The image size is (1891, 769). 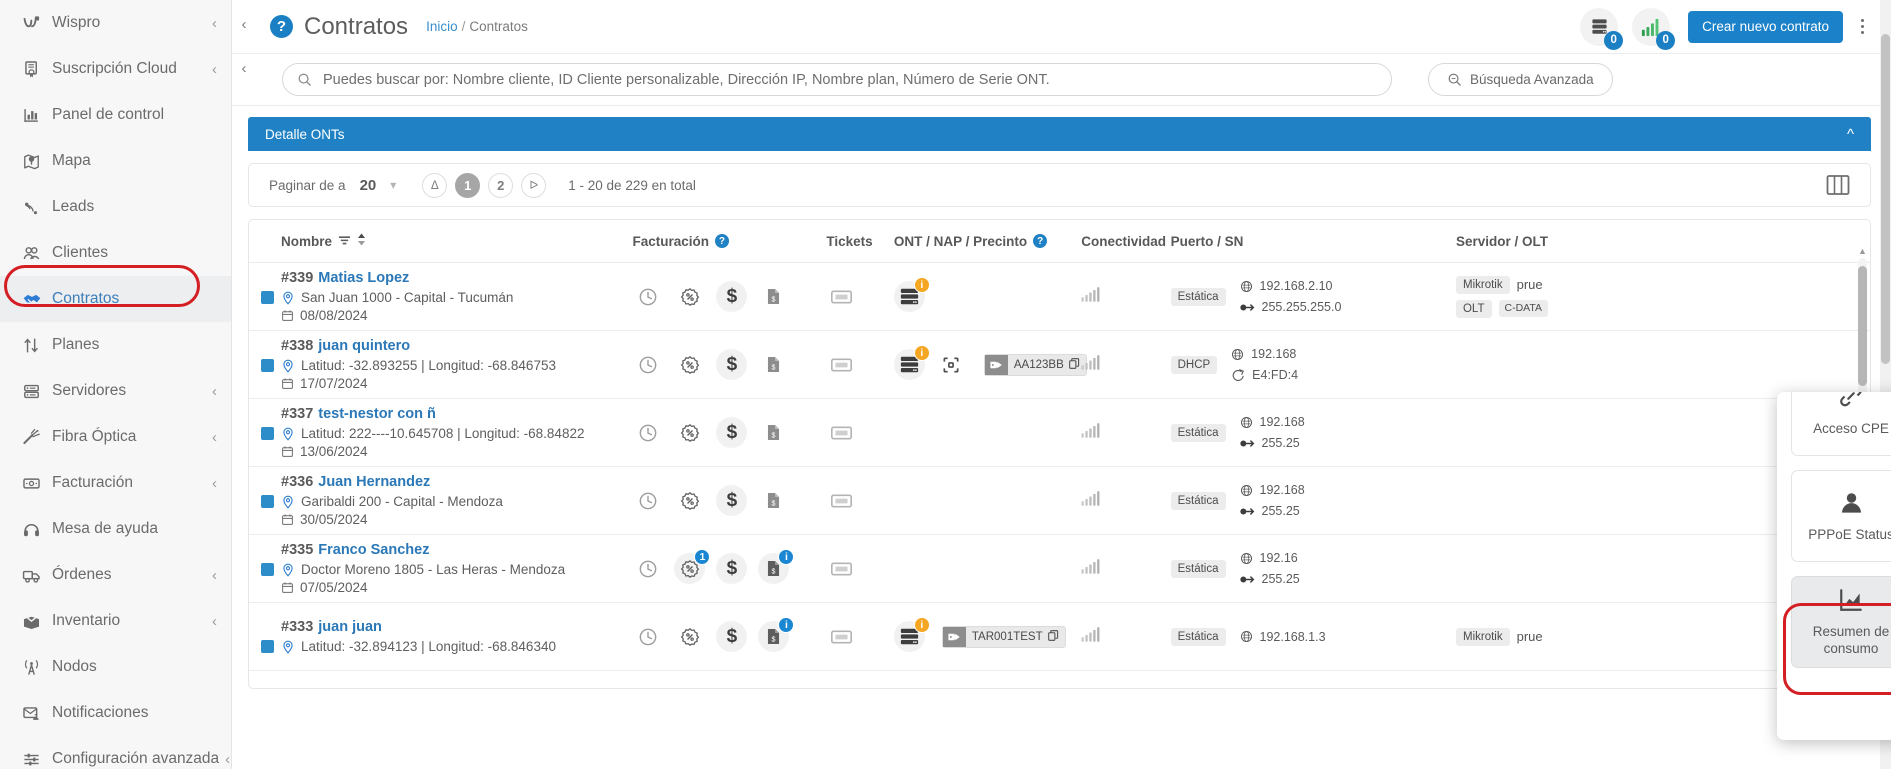 I want to click on chevron-up-icon: ^, so click(x=1850, y=134).